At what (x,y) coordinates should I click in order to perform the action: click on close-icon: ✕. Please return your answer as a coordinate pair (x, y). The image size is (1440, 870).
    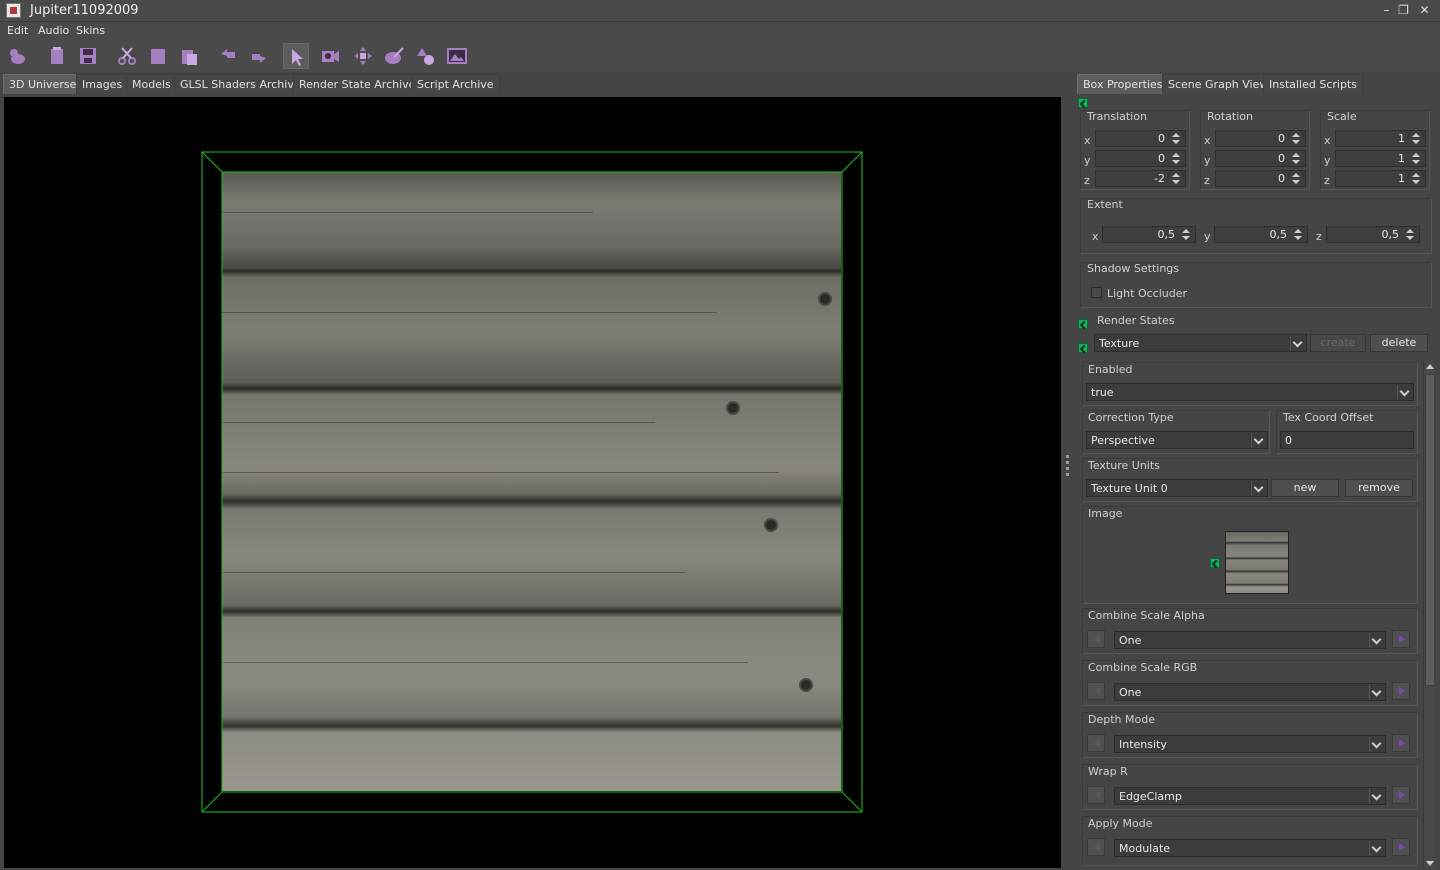
    Looking at the image, I should click on (1424, 10).